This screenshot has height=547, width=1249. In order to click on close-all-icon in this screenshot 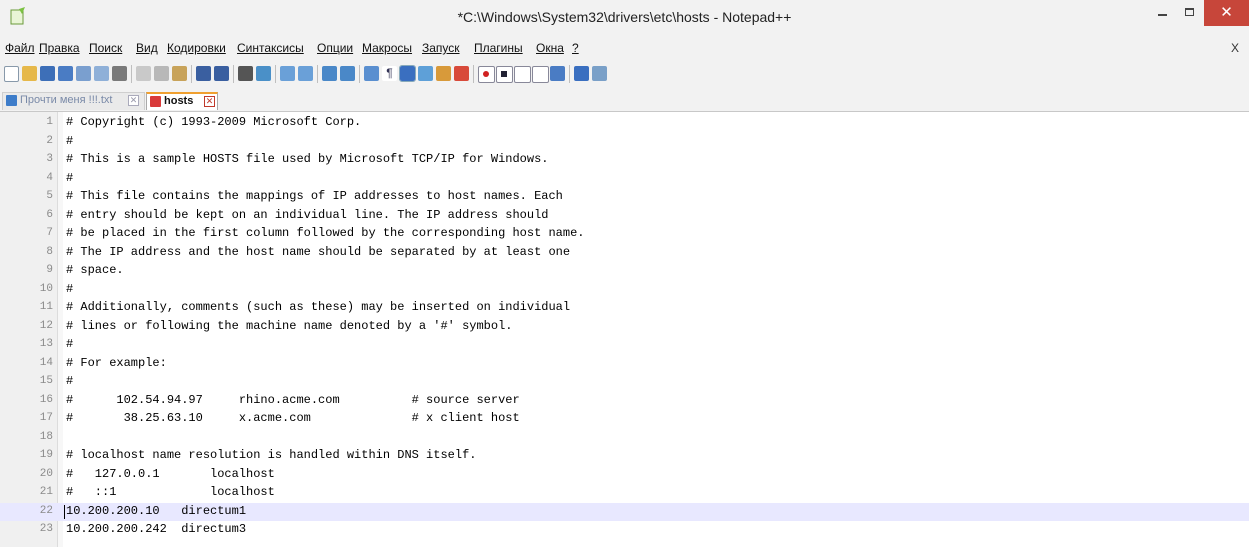, I will do `click(101, 73)`.